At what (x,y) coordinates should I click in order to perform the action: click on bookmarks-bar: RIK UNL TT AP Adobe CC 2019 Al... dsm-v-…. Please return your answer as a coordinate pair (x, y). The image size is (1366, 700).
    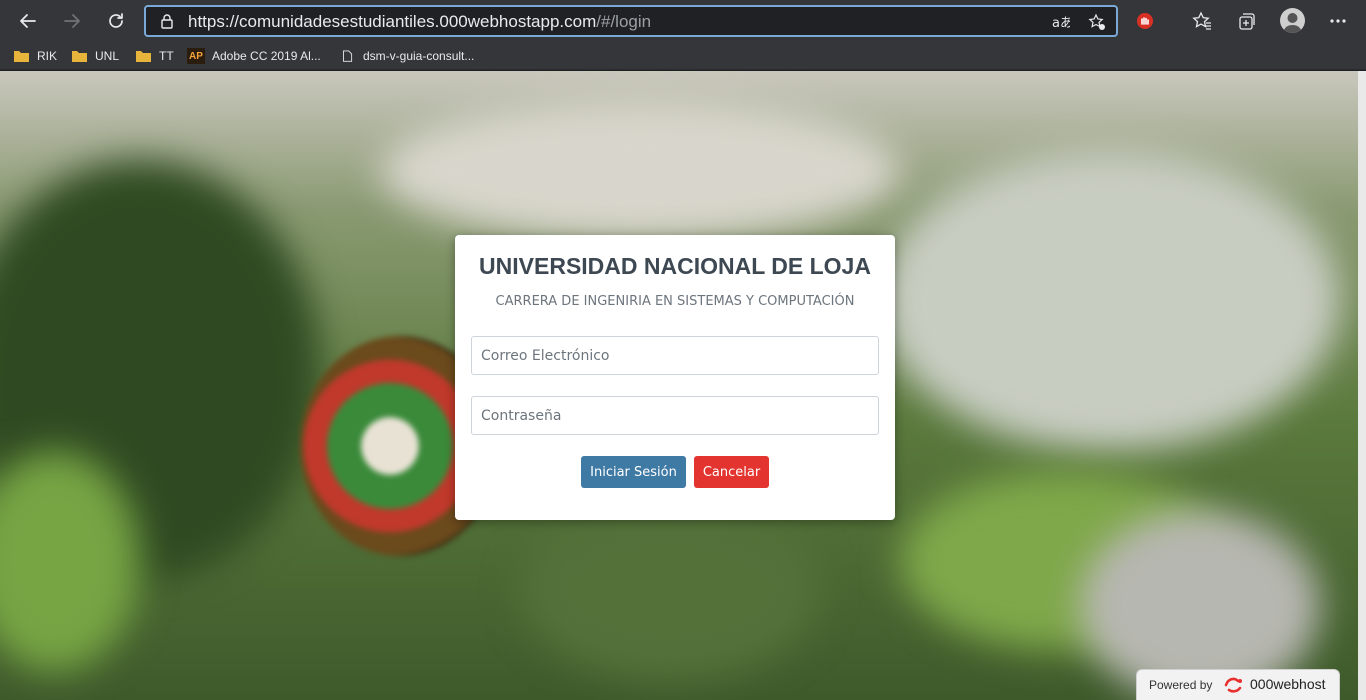
    Looking at the image, I should click on (683, 56).